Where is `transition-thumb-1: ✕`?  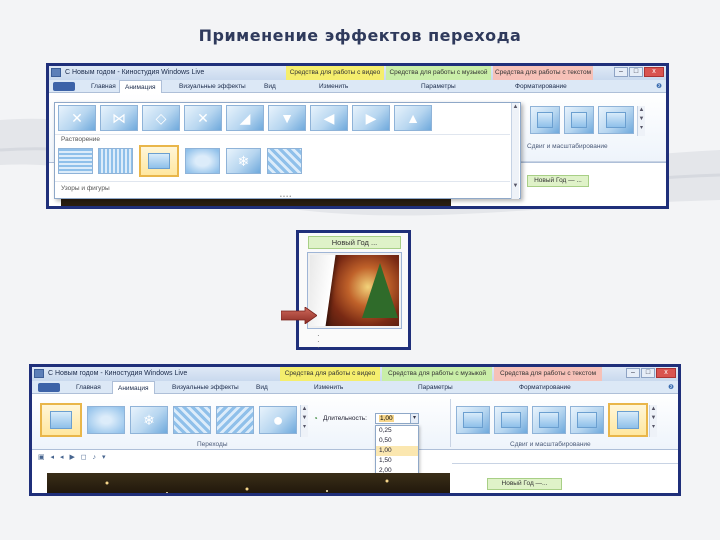
transition-thumb-1: ✕ is located at coordinates (77, 118).